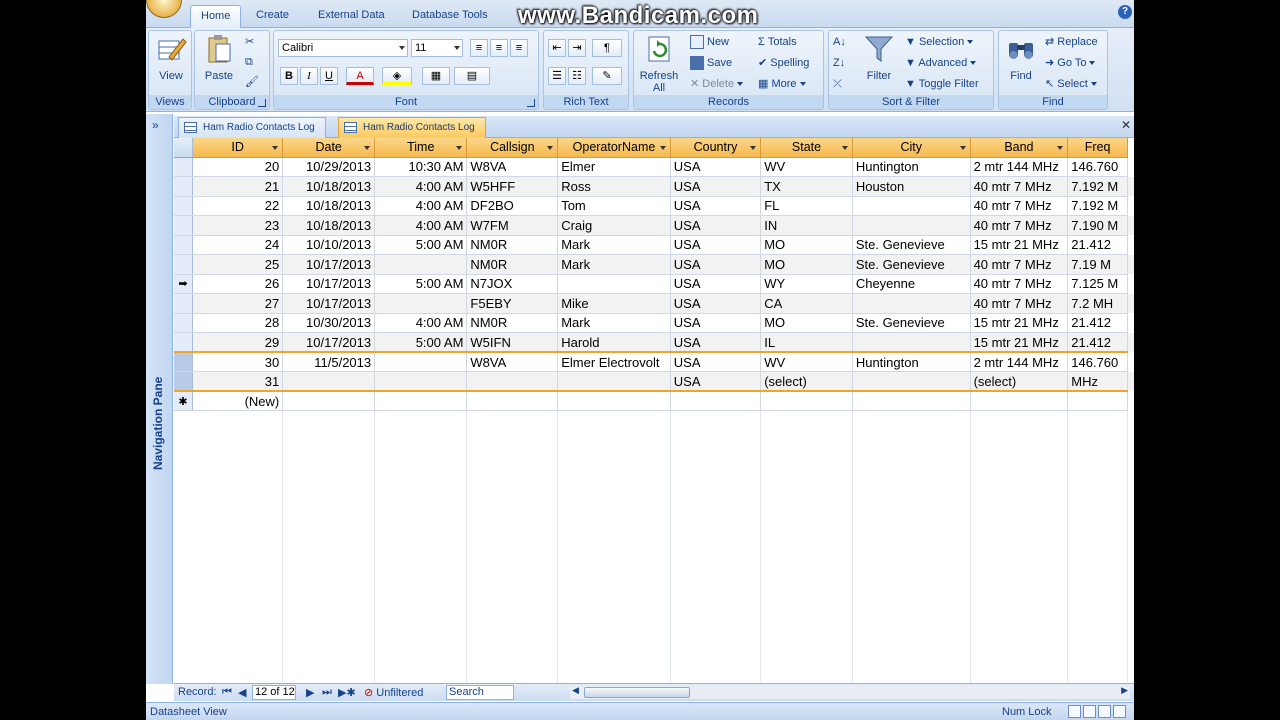  I want to click on office-button, so click(164, 9).